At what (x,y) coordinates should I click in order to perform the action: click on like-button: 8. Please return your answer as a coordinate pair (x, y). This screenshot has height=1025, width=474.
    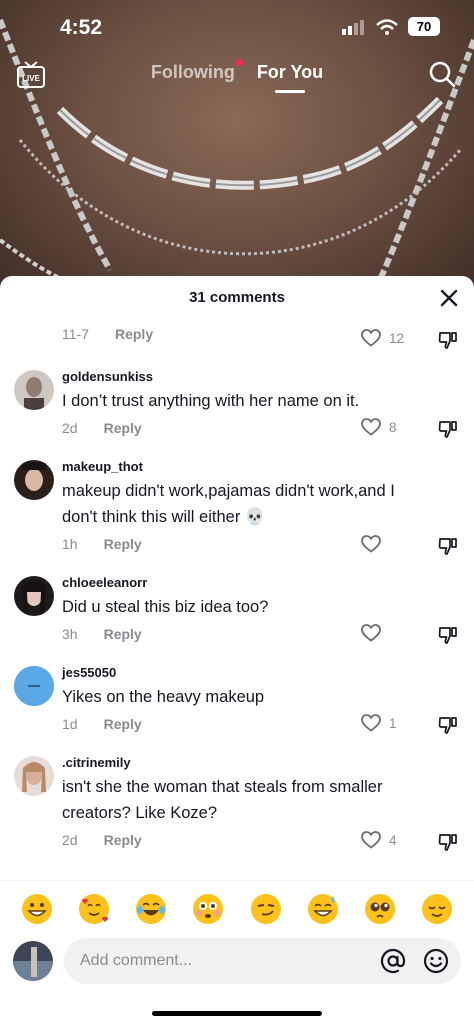
    Looking at the image, I should click on (379, 427).